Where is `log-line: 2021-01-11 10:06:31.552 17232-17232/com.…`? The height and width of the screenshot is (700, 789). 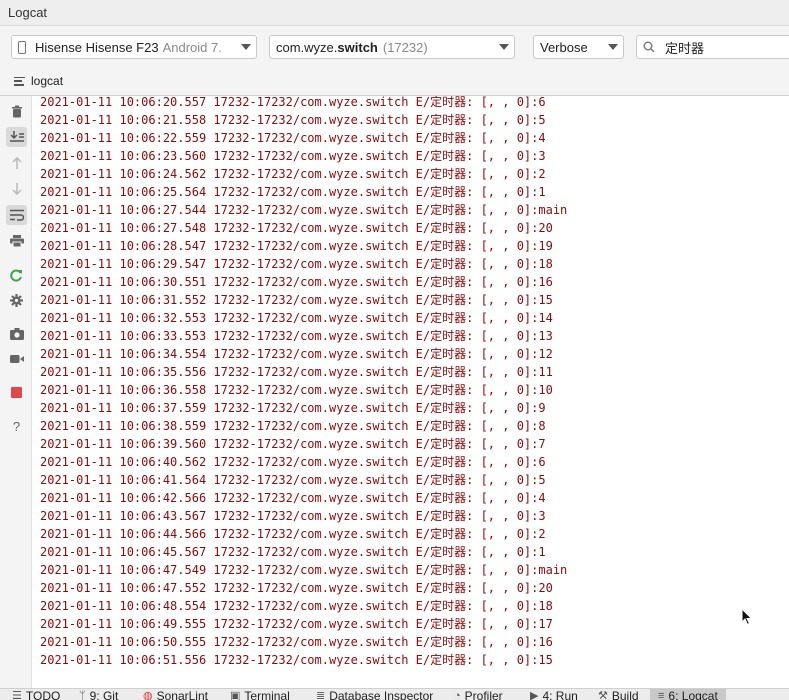
log-line: 2021-01-11 10:06:31.552 17232-17232/com.… is located at coordinates (296, 300).